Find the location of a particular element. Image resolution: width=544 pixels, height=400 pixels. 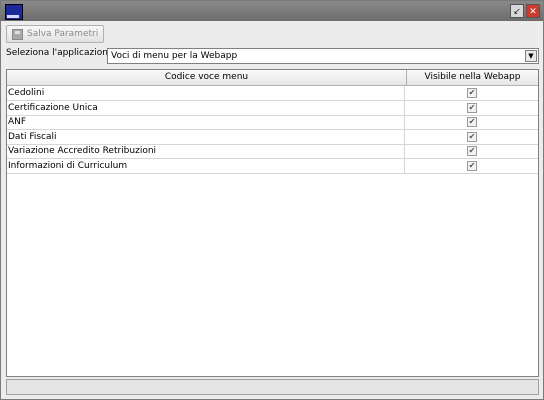

table-row: Variazione Accredito Retribuzioni ✔ is located at coordinates (272, 151).